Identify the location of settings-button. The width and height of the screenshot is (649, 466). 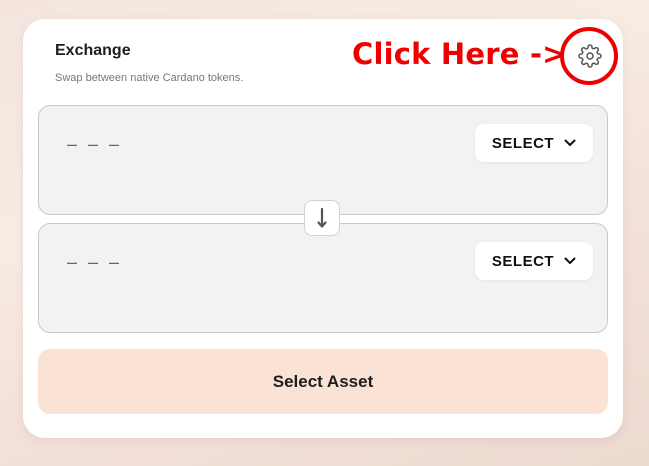
(590, 56).